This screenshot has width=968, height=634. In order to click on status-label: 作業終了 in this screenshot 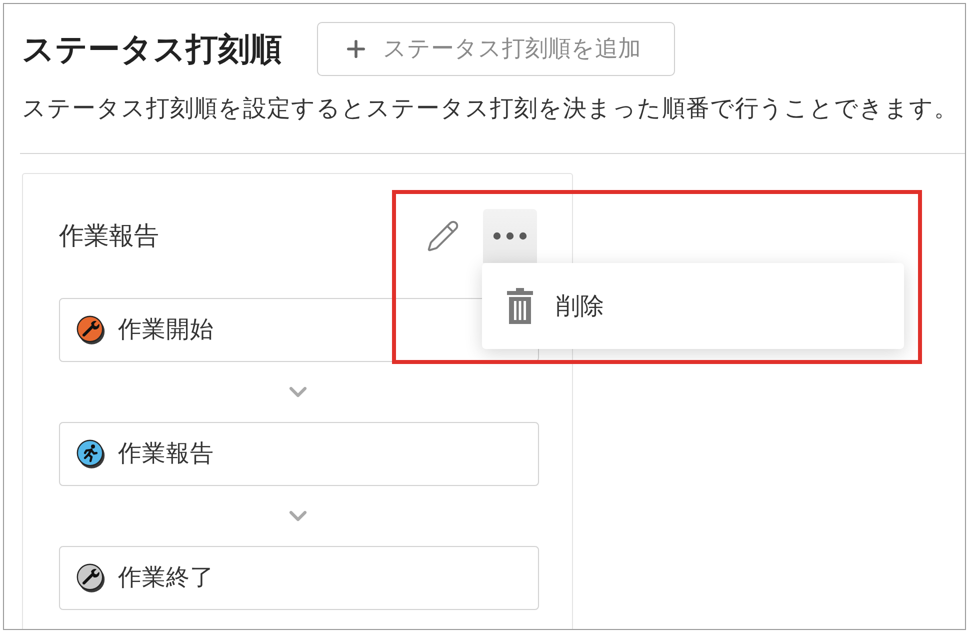, I will do `click(166, 578)`.